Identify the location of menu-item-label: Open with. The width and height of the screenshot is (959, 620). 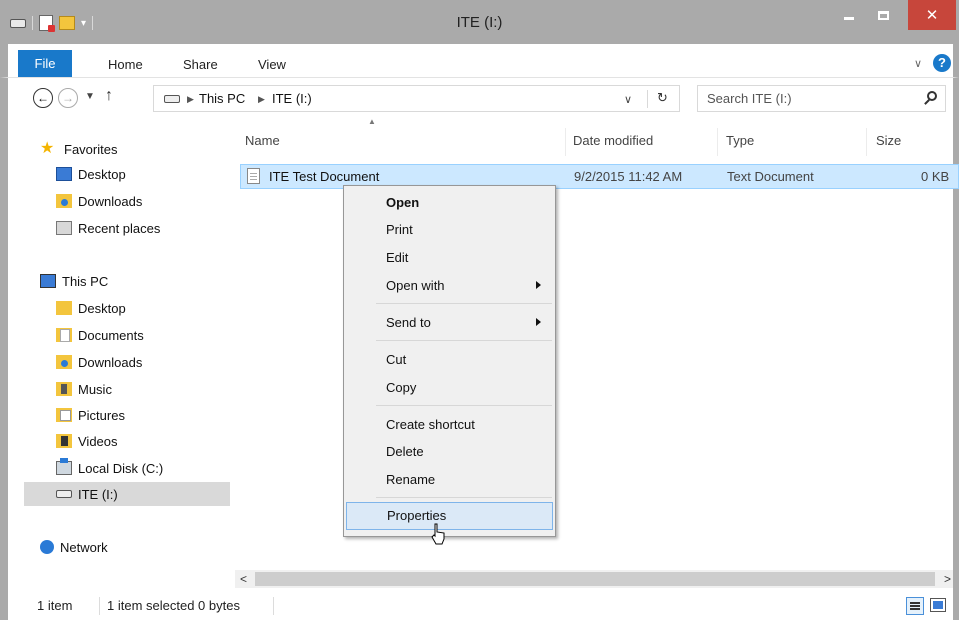
(415, 285).